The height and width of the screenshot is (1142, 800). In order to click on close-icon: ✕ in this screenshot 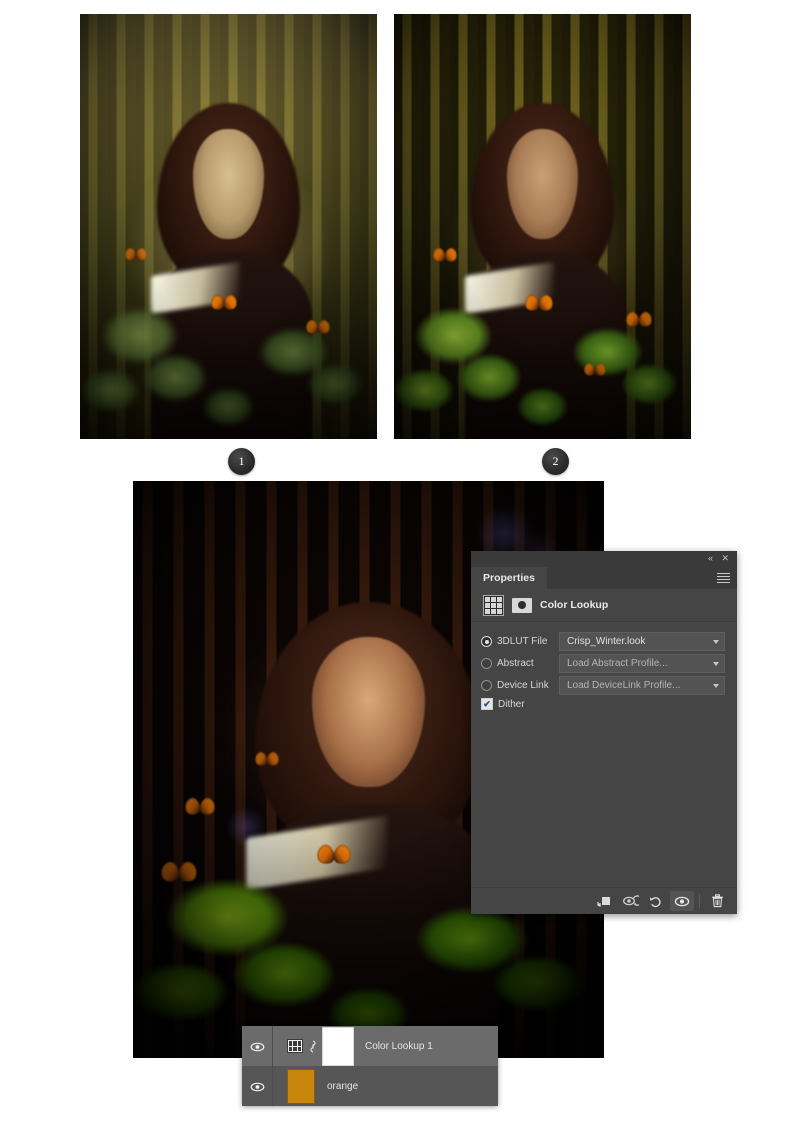, I will do `click(725, 558)`.